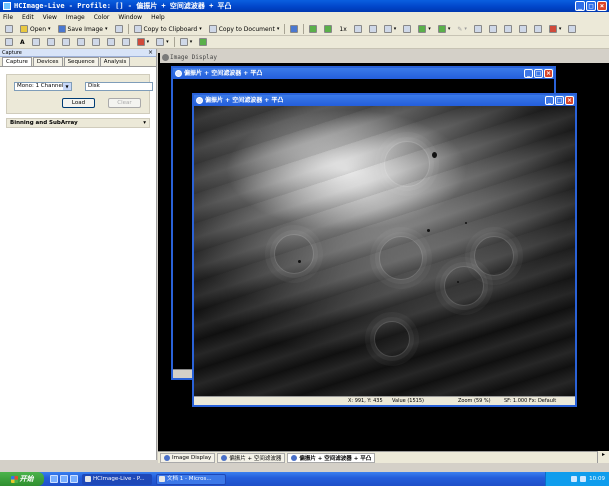 Image resolution: width=609 pixels, height=486 pixels. What do you see at coordinates (162, 42) in the screenshot?
I see `roi-button: ▾` at bounding box center [162, 42].